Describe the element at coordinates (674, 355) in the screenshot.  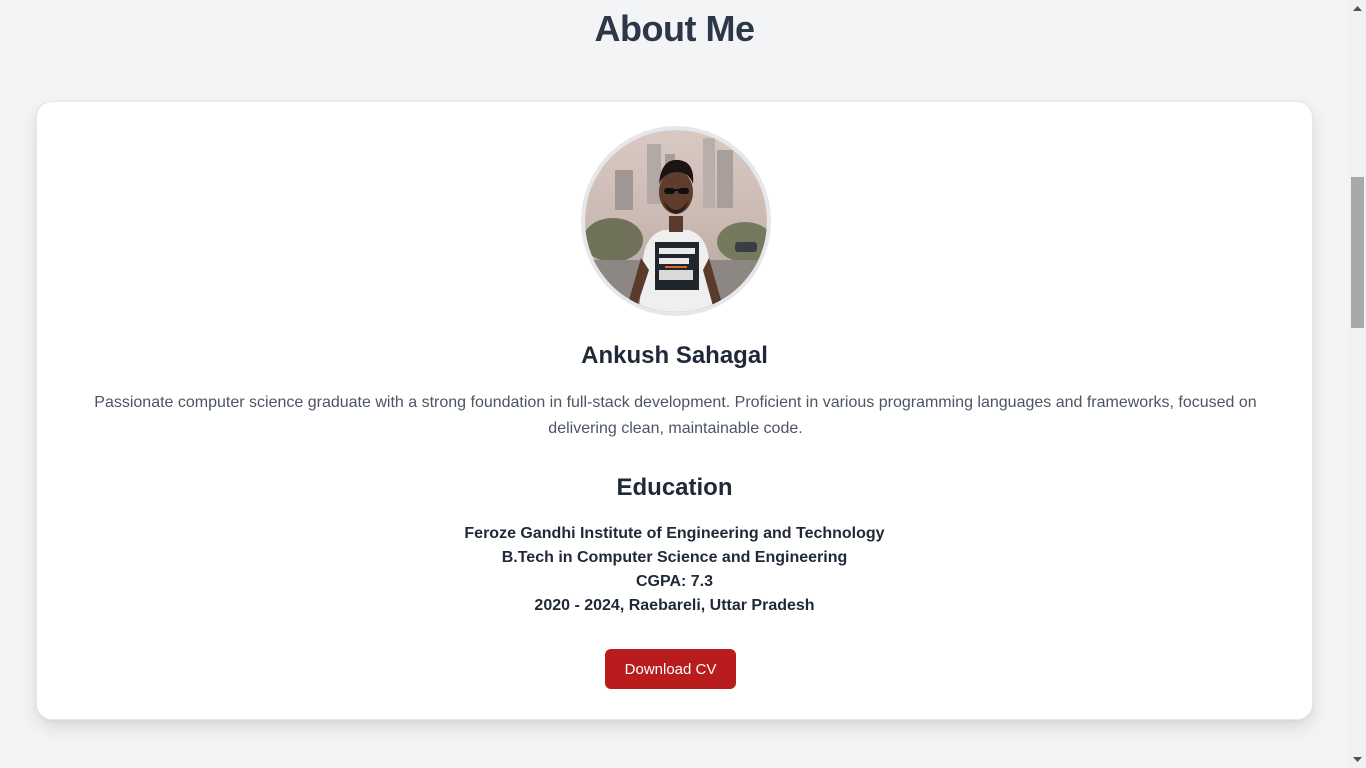
I see `profile-name: Ankush Sahagal` at that location.